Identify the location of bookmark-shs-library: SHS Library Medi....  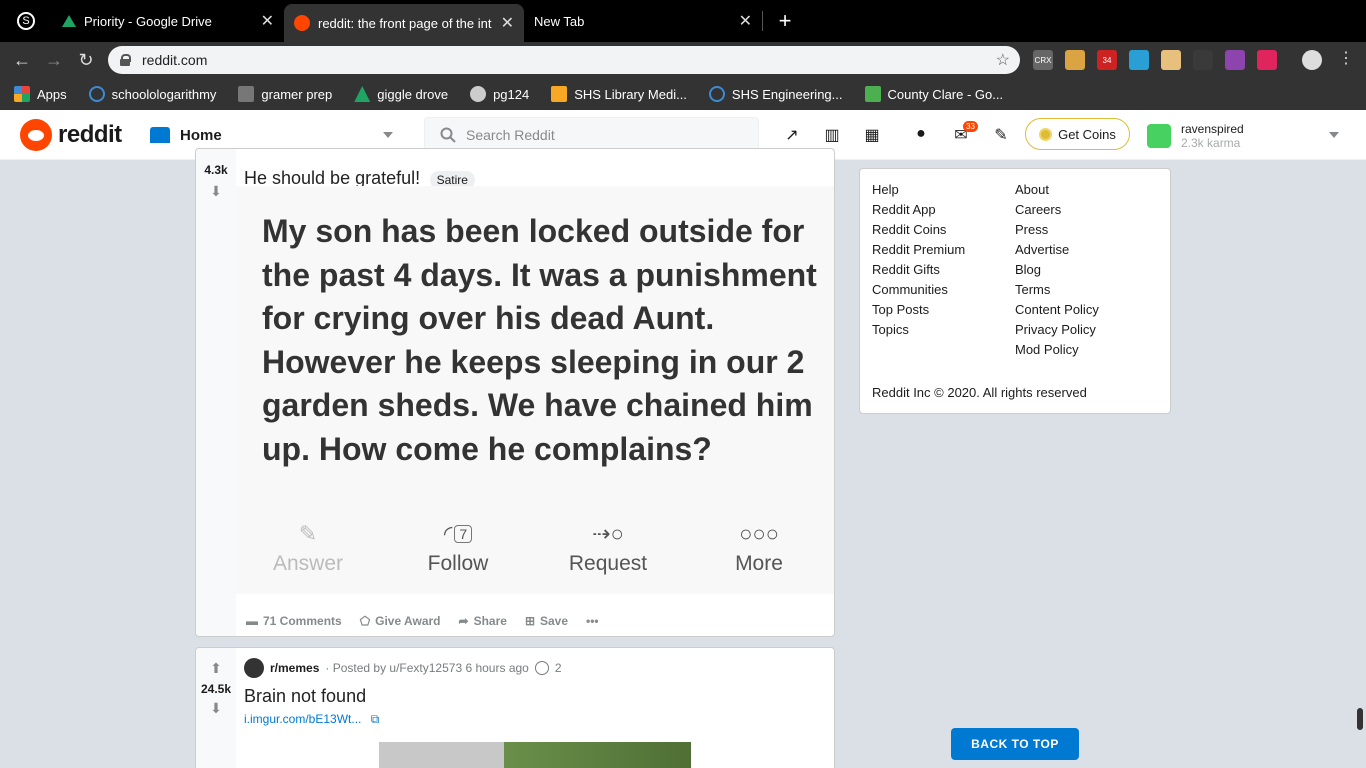
(619, 94).